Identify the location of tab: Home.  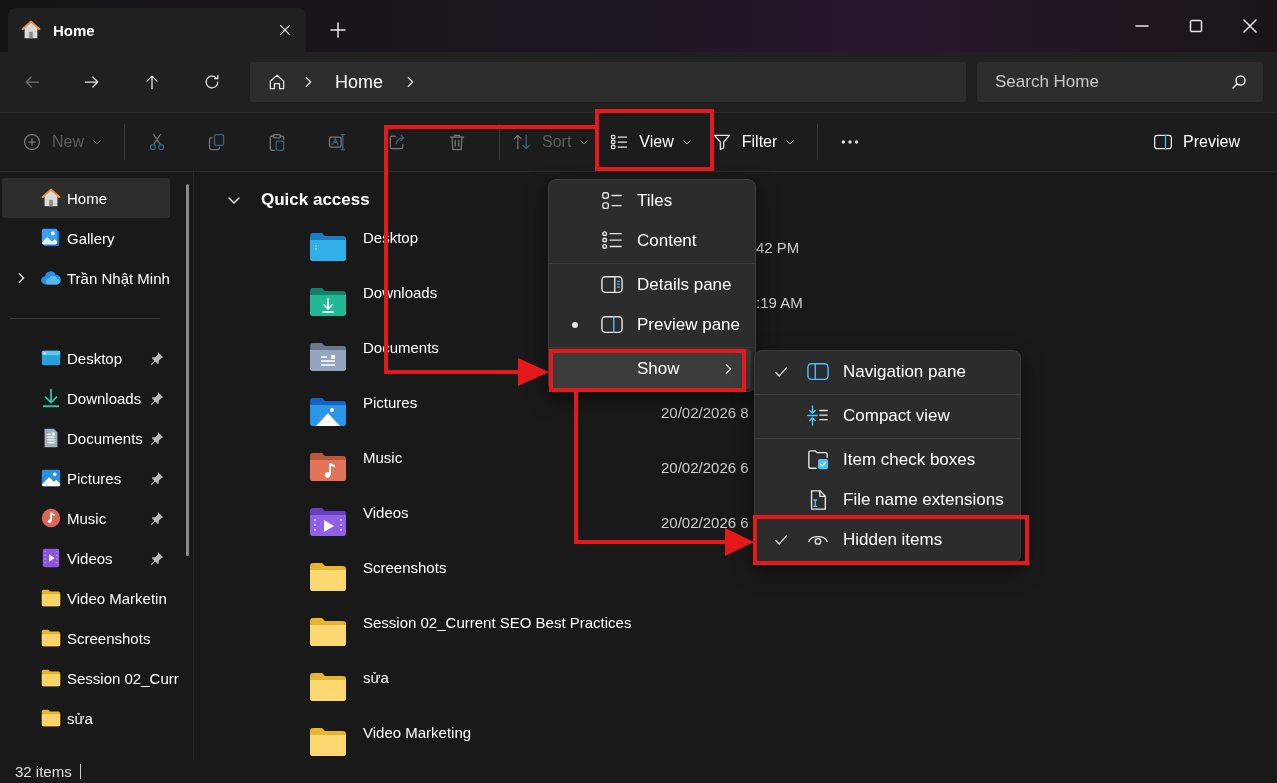
(157, 30).